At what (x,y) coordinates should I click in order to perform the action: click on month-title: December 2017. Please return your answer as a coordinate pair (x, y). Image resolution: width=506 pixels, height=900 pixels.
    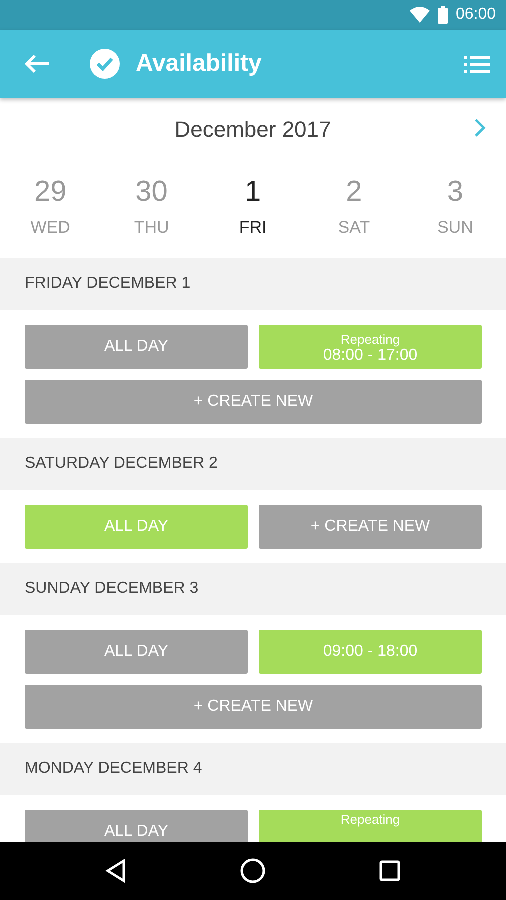
    Looking at the image, I should click on (253, 130).